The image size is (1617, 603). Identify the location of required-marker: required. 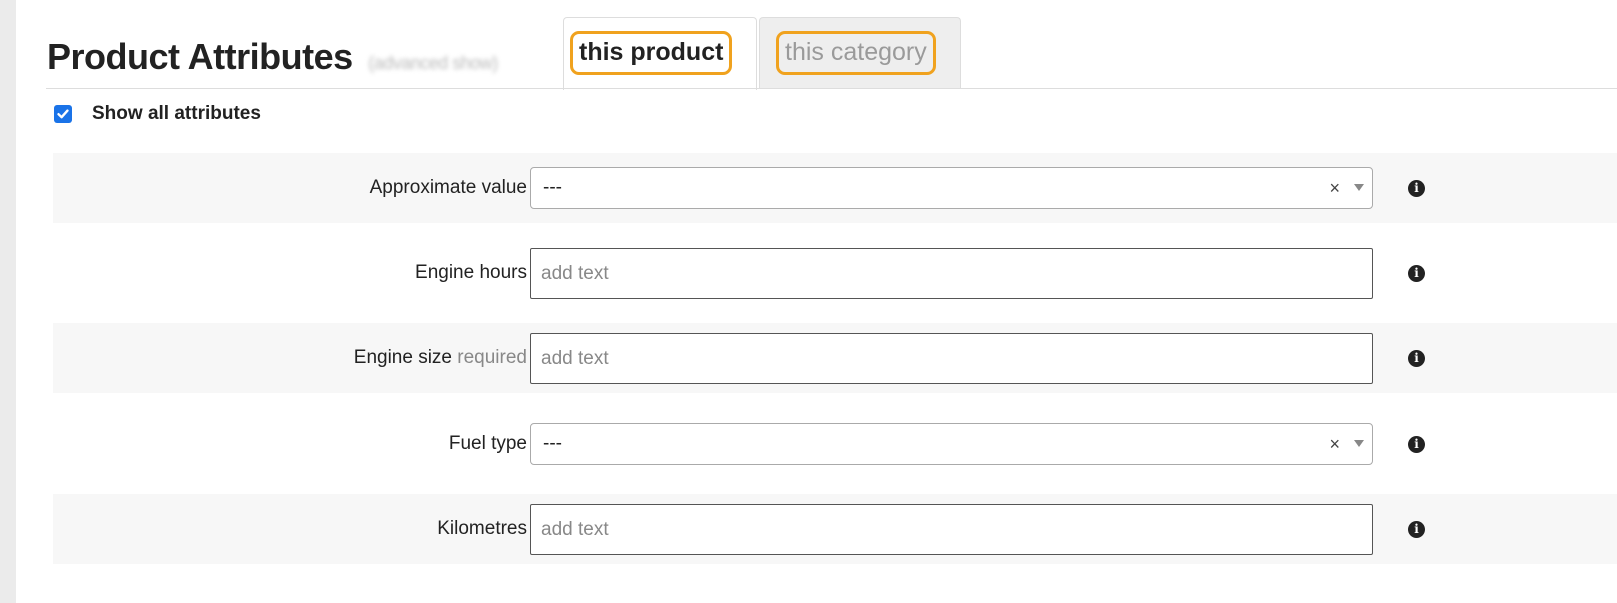
(492, 357).